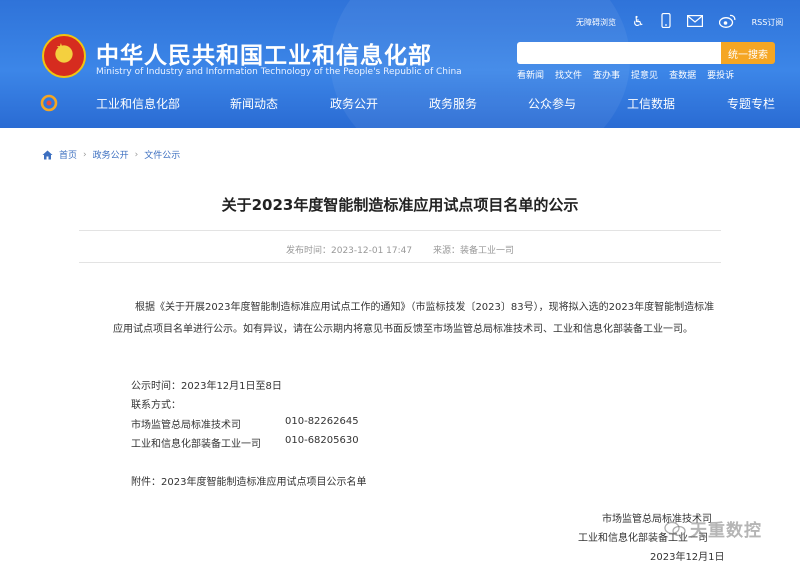 The width and height of the screenshot is (800, 564). What do you see at coordinates (687, 557) in the screenshot?
I see `signature-date: 2023年12月1日` at bounding box center [687, 557].